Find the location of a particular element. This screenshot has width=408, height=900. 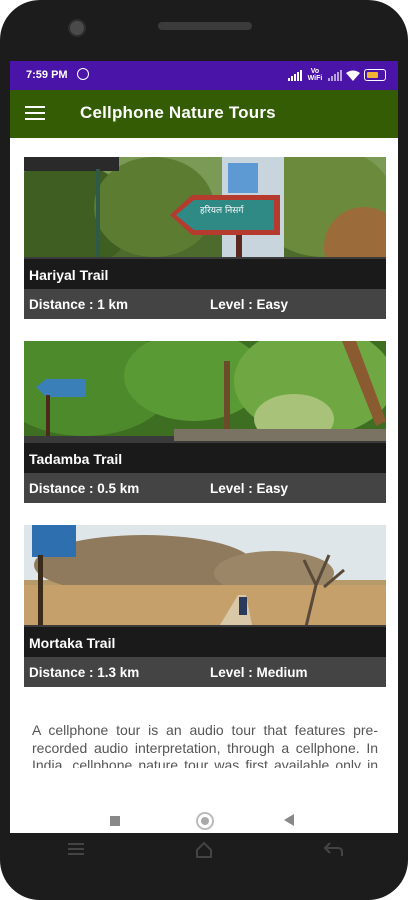

app-bar: Cellphone Nature Tours is located at coordinates (204, 114).